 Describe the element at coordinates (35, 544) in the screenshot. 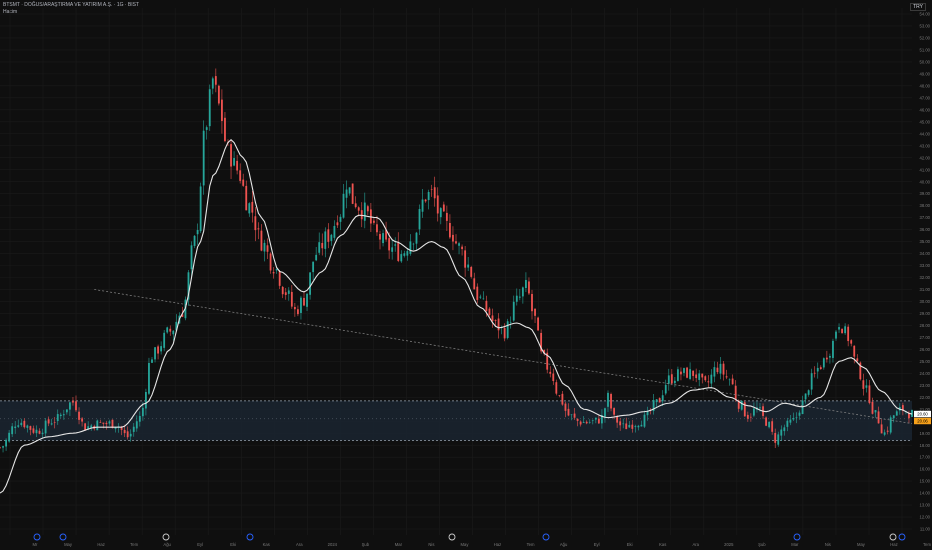

I see `time-tick-label: Mr` at that location.